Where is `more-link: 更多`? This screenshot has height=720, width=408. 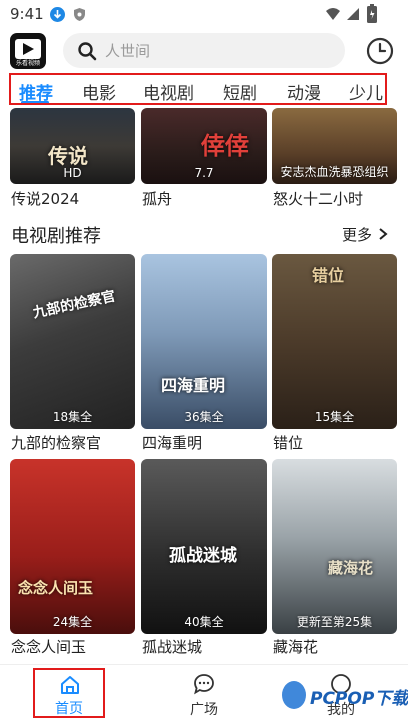
more-link: 更多 is located at coordinates (357, 234).